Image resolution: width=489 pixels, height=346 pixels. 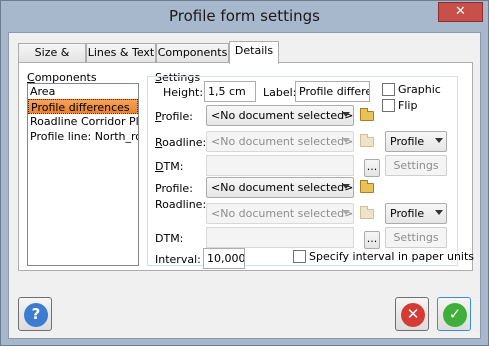 What do you see at coordinates (192, 53) in the screenshot?
I see `tab-components: Components` at bounding box center [192, 53].